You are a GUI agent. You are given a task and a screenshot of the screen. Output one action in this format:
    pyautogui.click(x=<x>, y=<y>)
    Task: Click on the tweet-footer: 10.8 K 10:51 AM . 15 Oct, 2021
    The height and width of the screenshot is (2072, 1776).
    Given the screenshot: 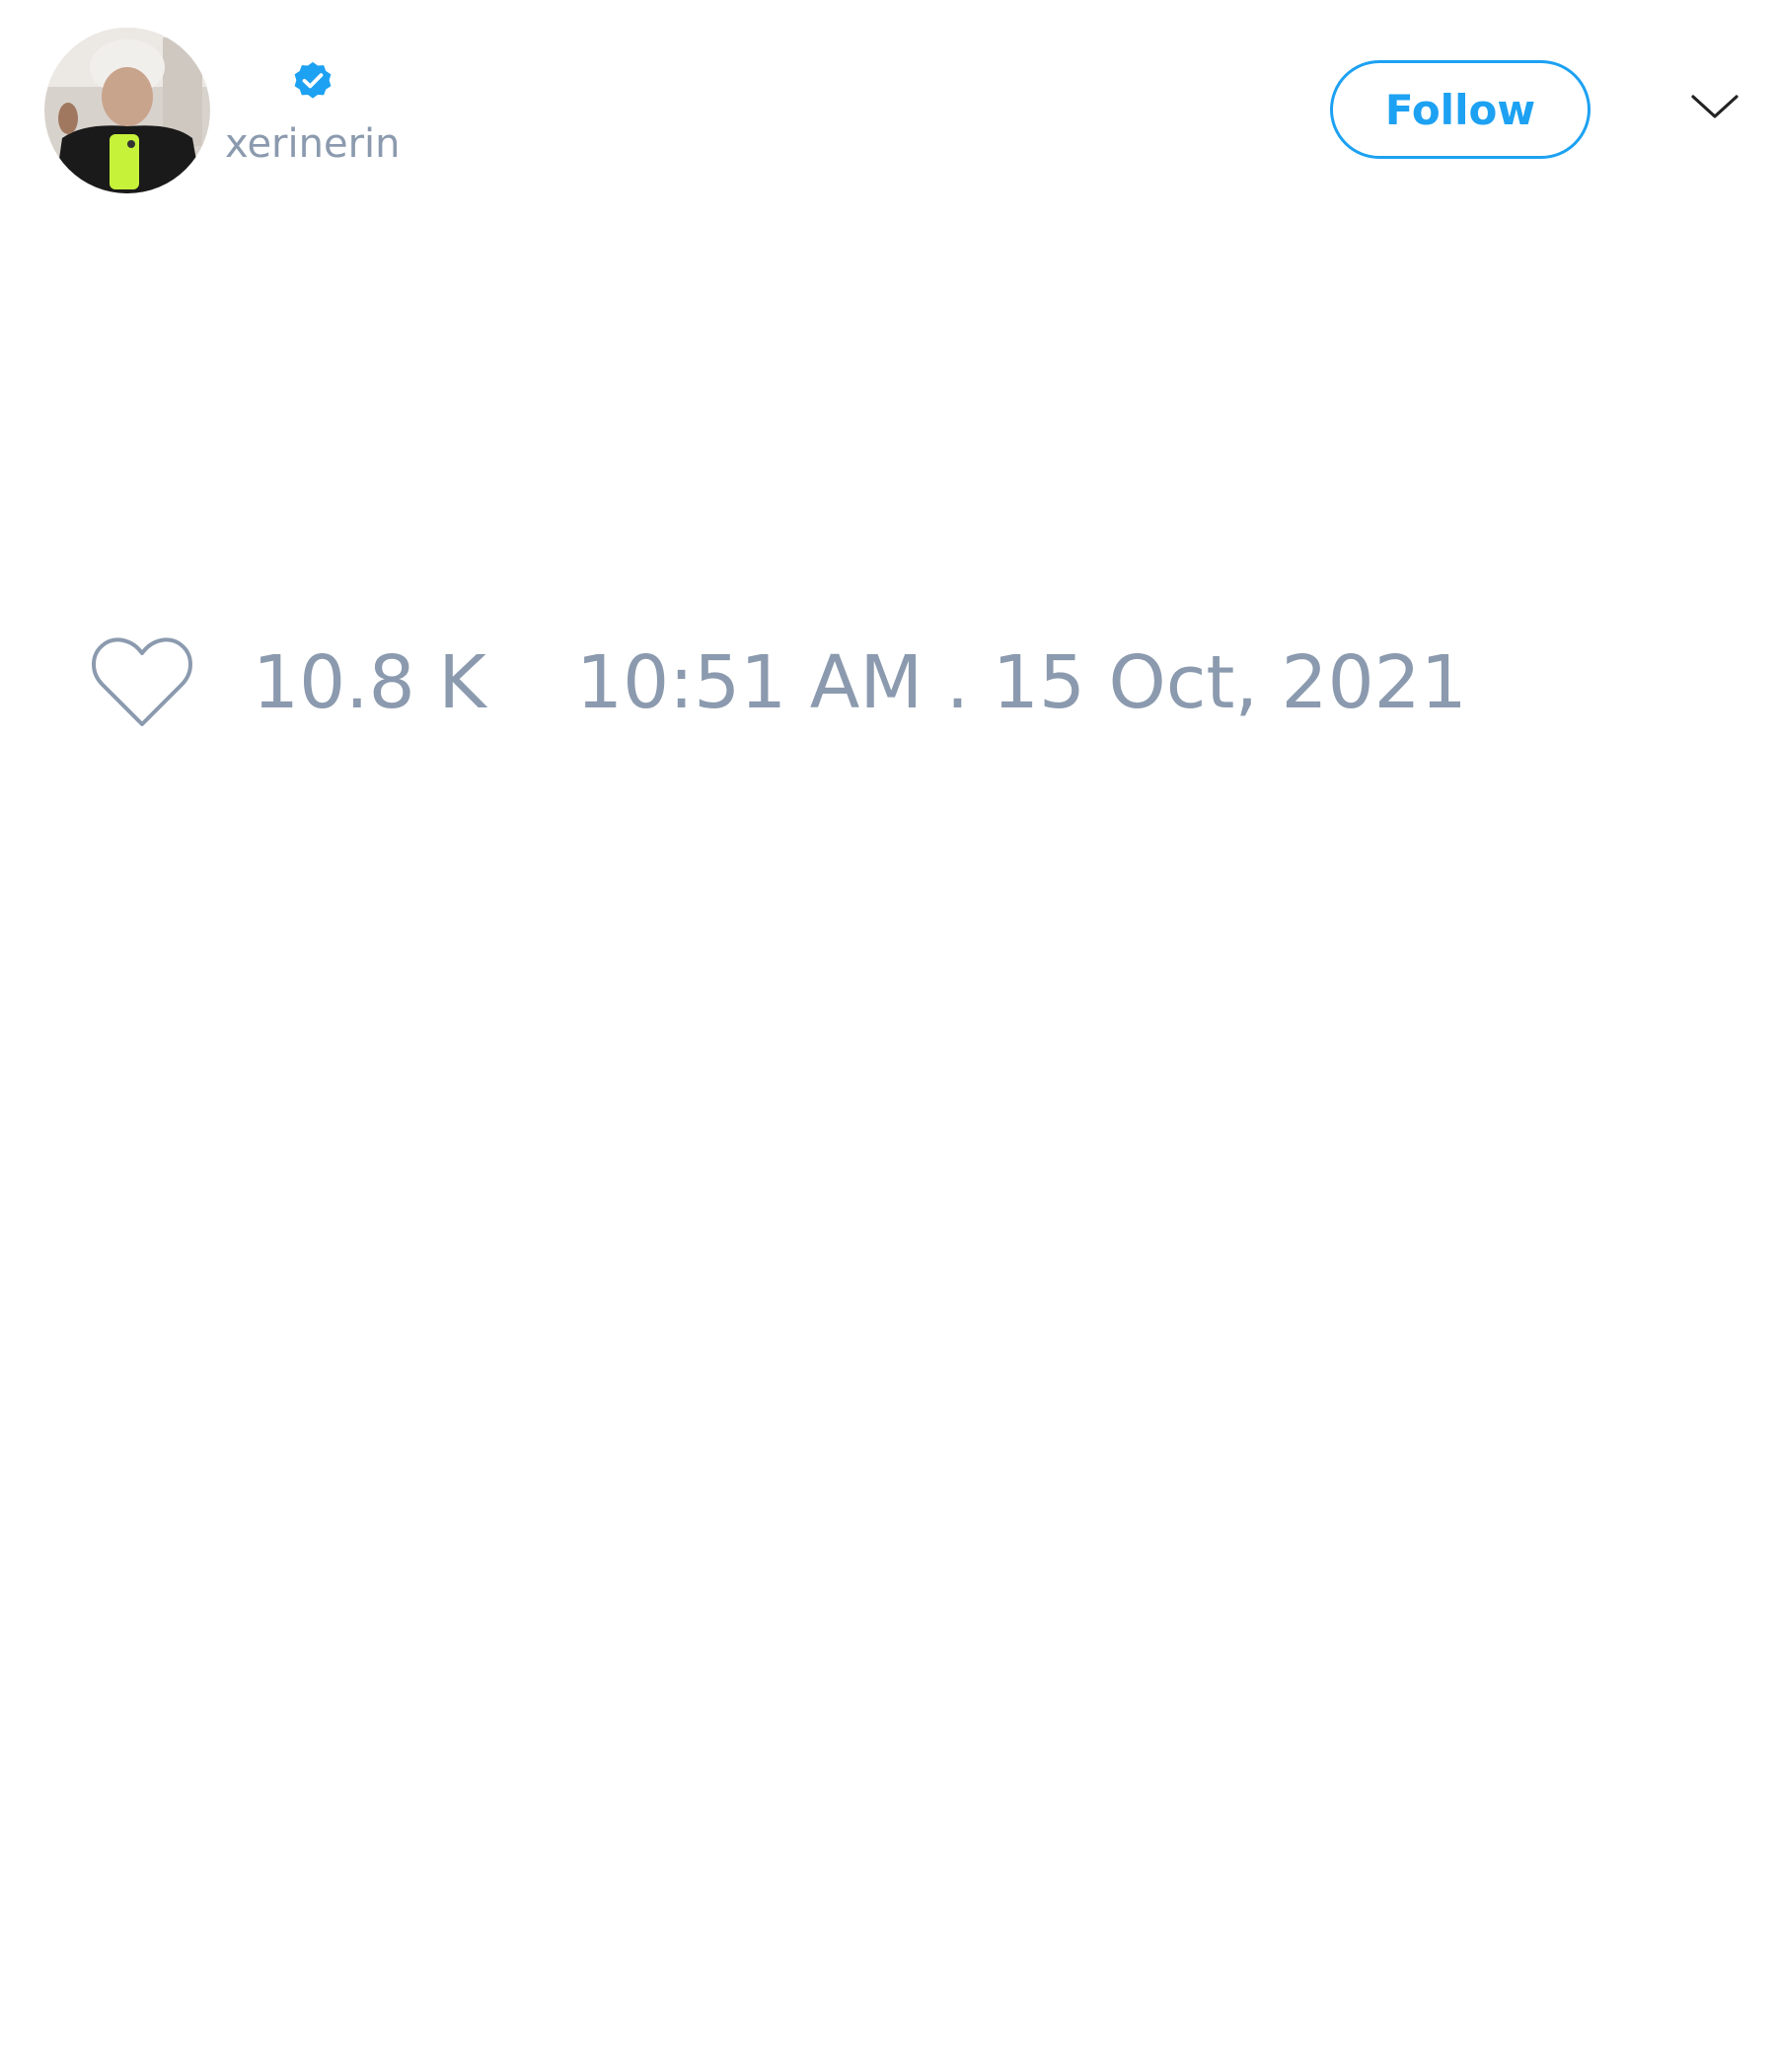 What is the action you would take?
    pyautogui.click(x=888, y=685)
    